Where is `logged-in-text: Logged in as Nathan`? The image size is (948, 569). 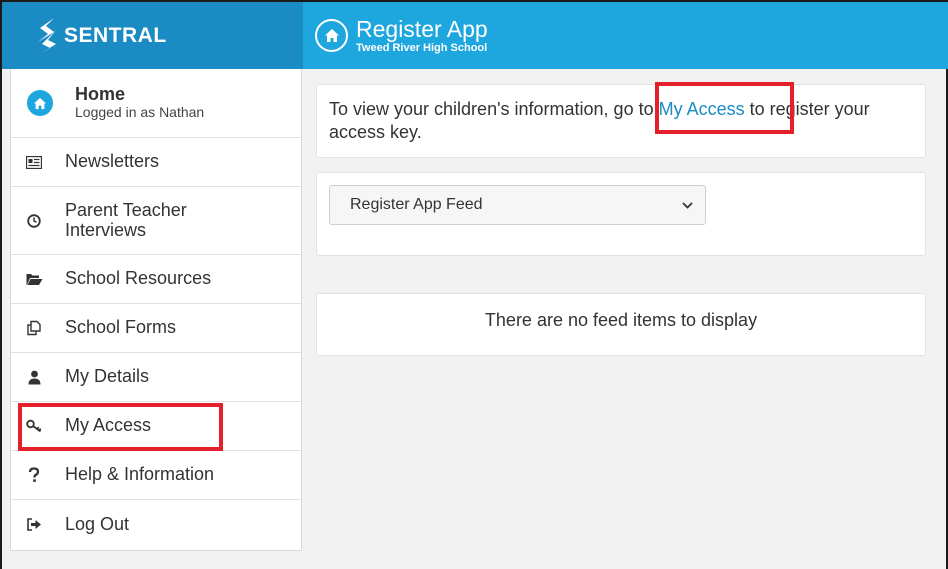 logged-in-text: Logged in as Nathan is located at coordinates (140, 112).